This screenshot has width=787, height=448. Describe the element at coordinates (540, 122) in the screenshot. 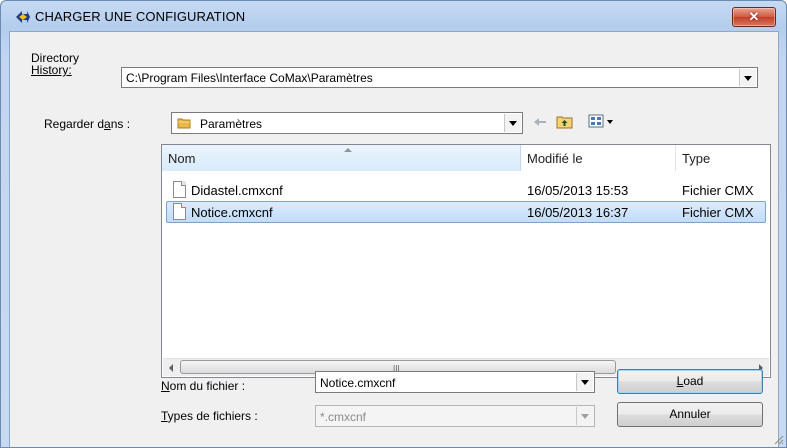

I see `back-arrow-icon` at that location.